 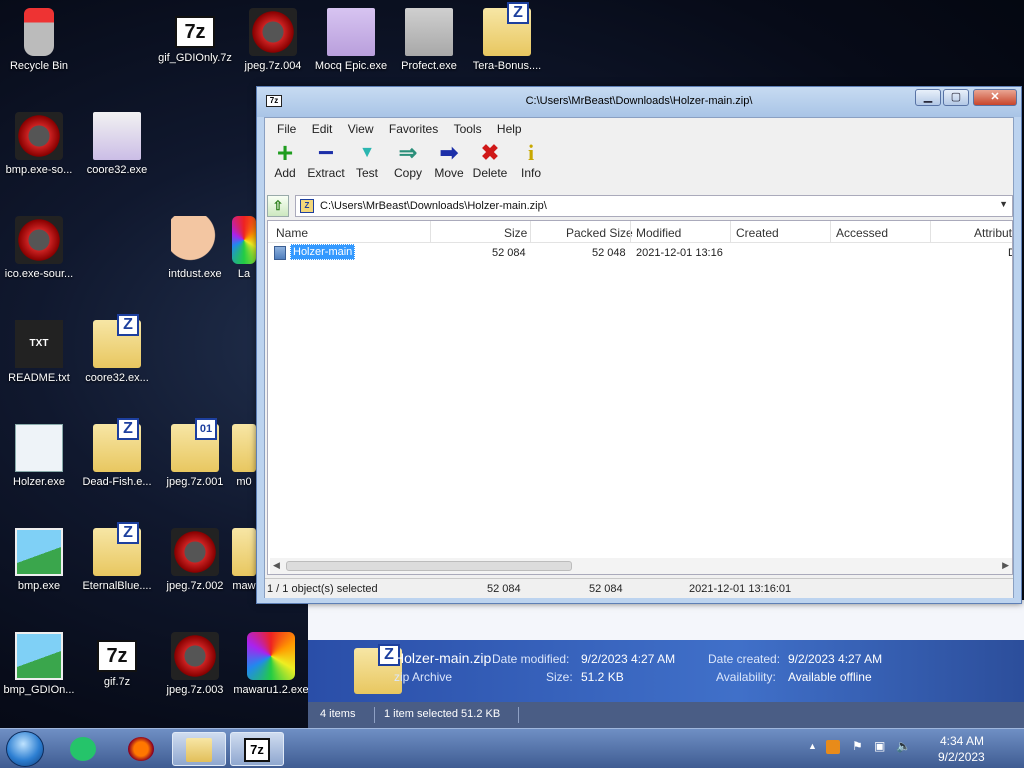 I want to click on menu-help: Help, so click(x=509, y=129).